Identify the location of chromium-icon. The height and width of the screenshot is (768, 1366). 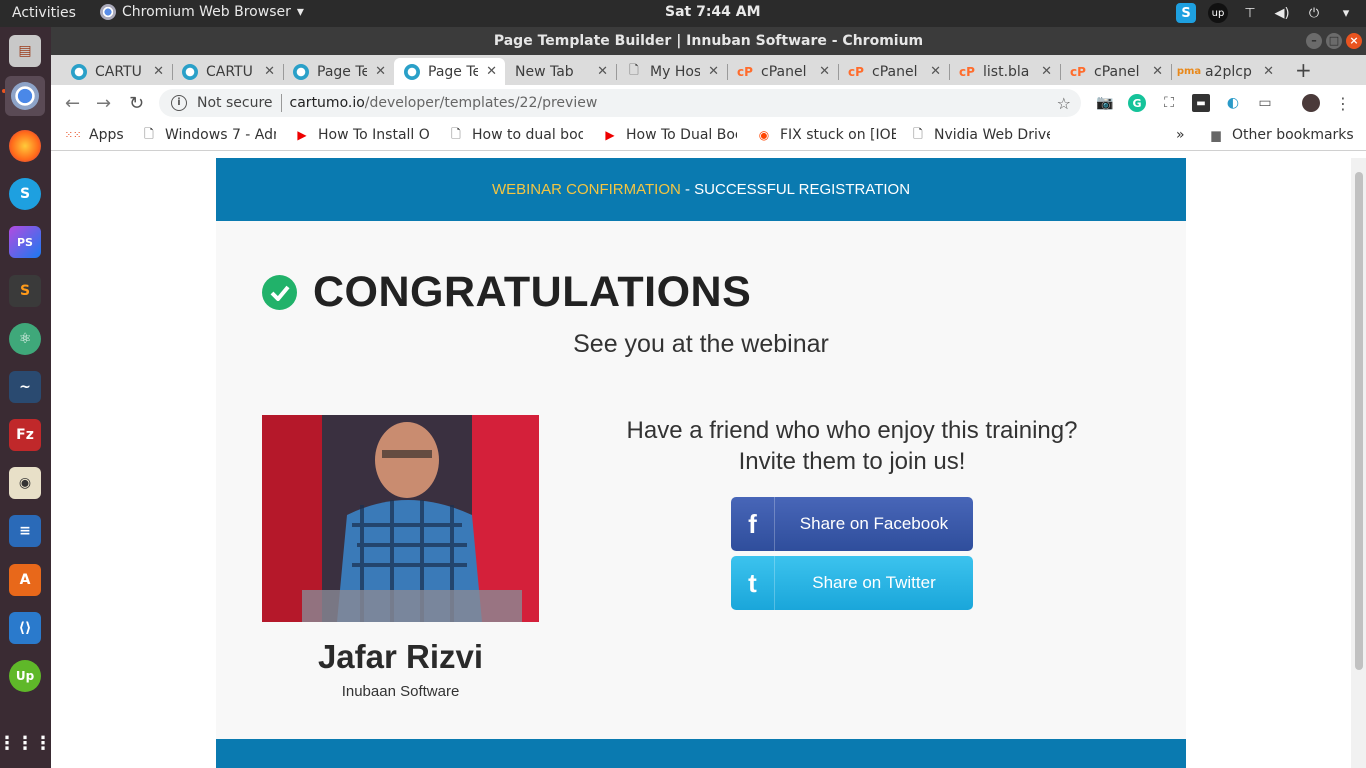
(108, 12).